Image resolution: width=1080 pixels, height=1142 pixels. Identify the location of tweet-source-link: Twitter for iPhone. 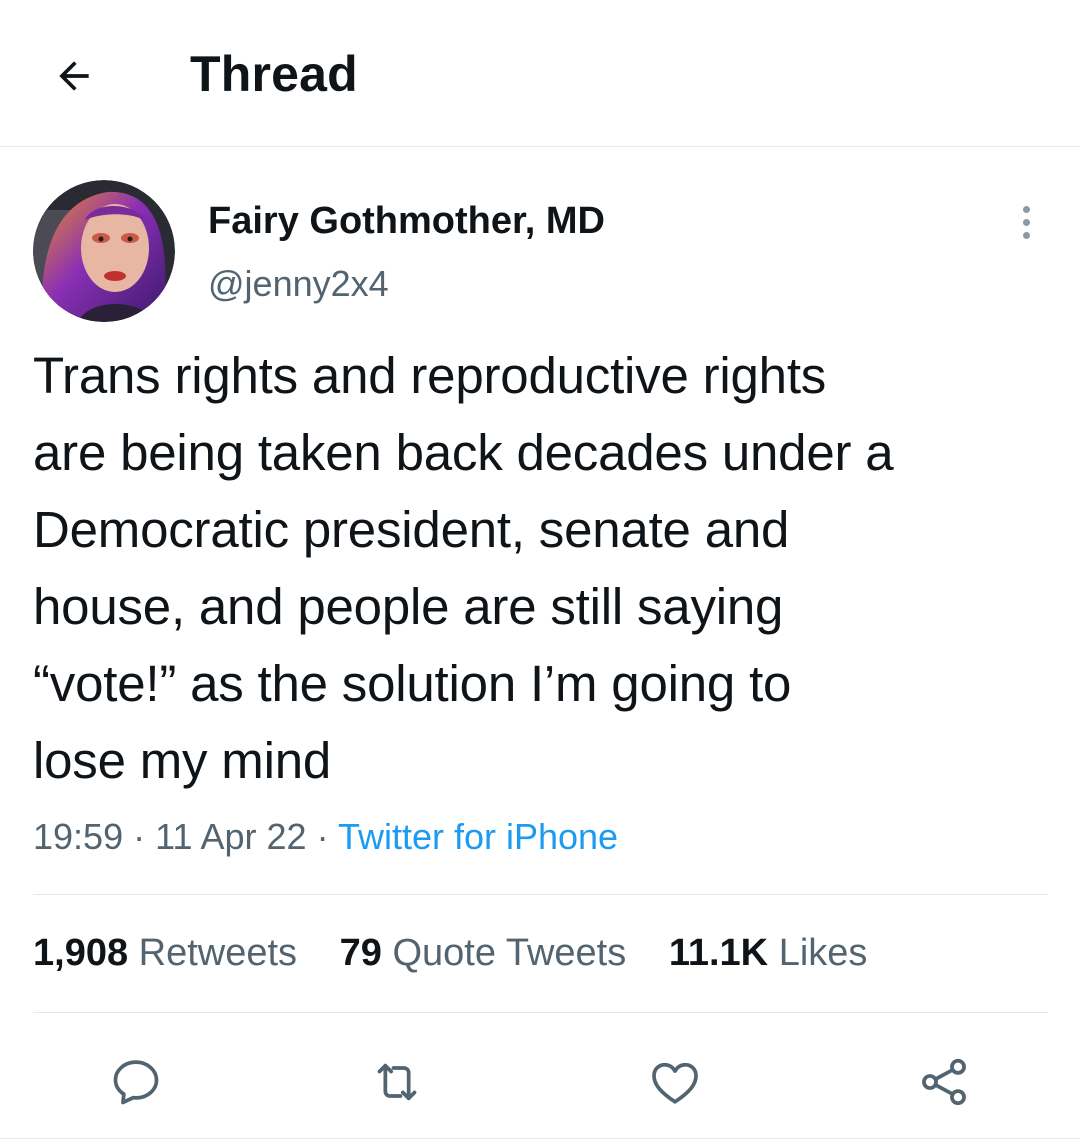
(478, 836).